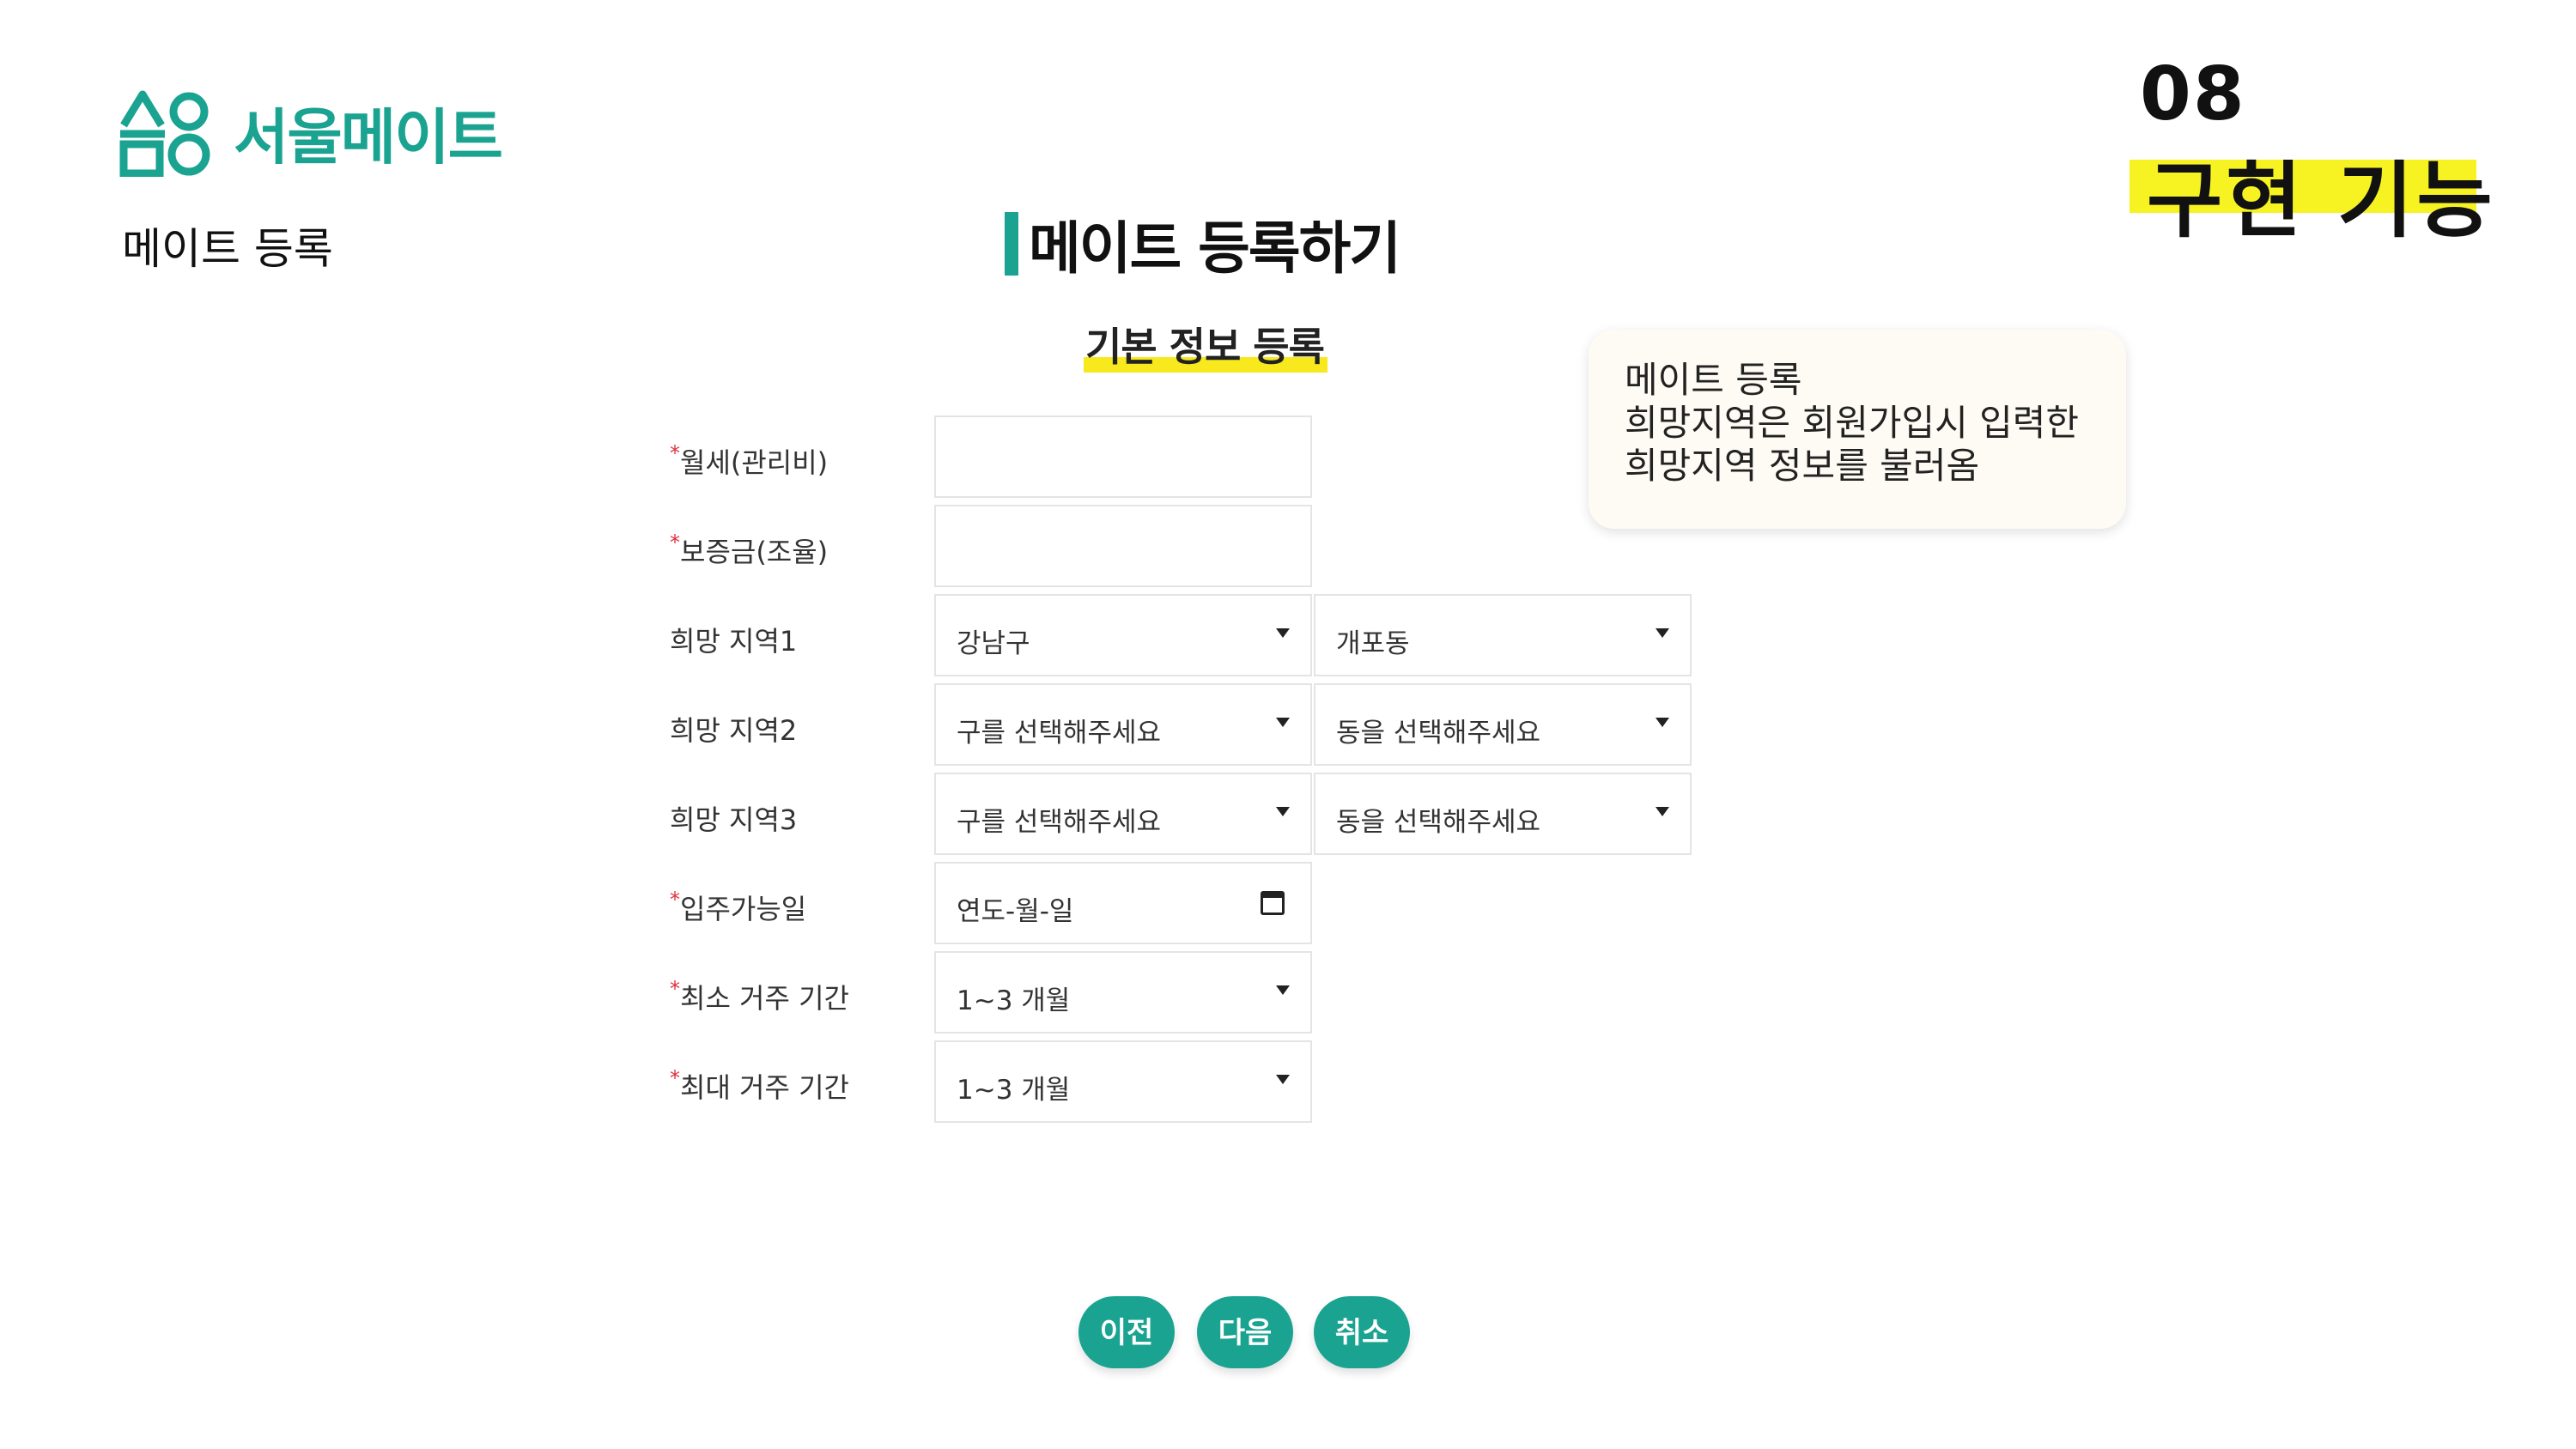 The width and height of the screenshot is (2576, 1449). I want to click on movein-date-label: *입주가능일, so click(738, 907).